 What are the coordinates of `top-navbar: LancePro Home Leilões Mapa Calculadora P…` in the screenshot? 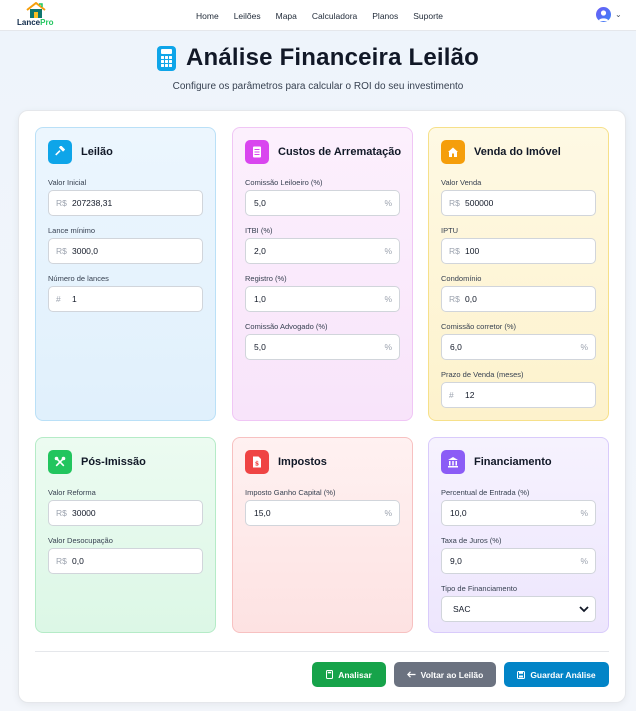 It's located at (318, 15).